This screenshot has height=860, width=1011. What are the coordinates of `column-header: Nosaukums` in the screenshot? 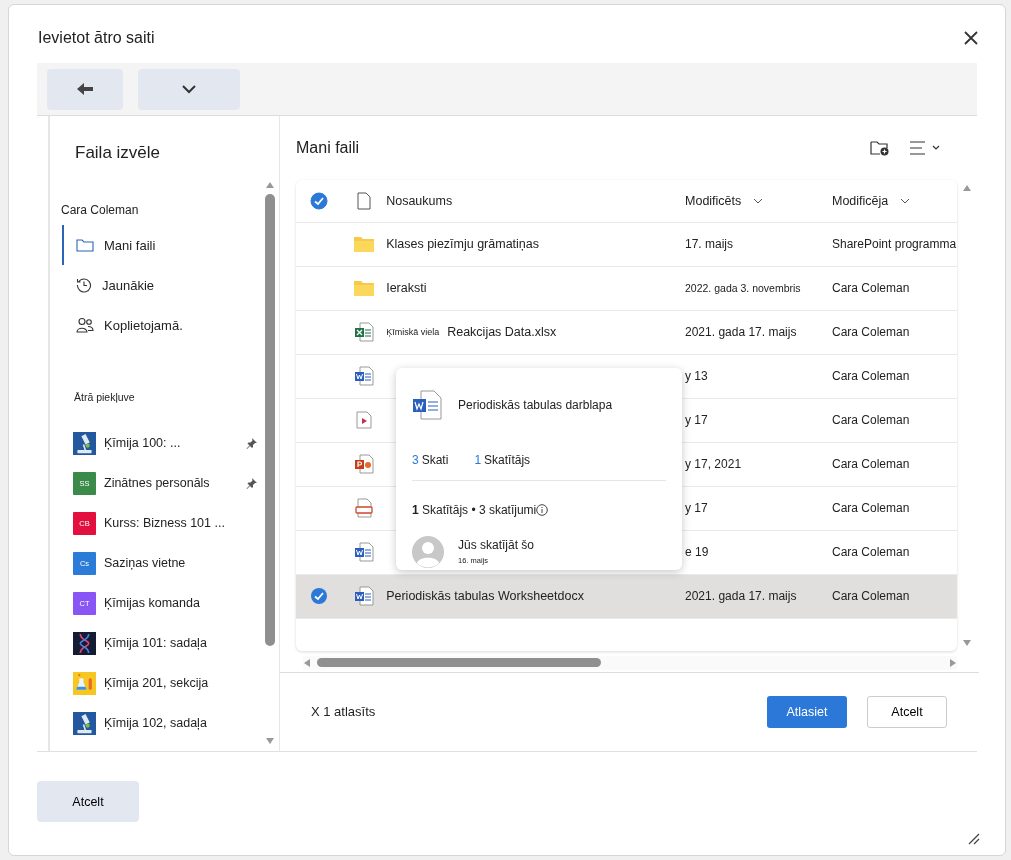 It's located at (419, 200).